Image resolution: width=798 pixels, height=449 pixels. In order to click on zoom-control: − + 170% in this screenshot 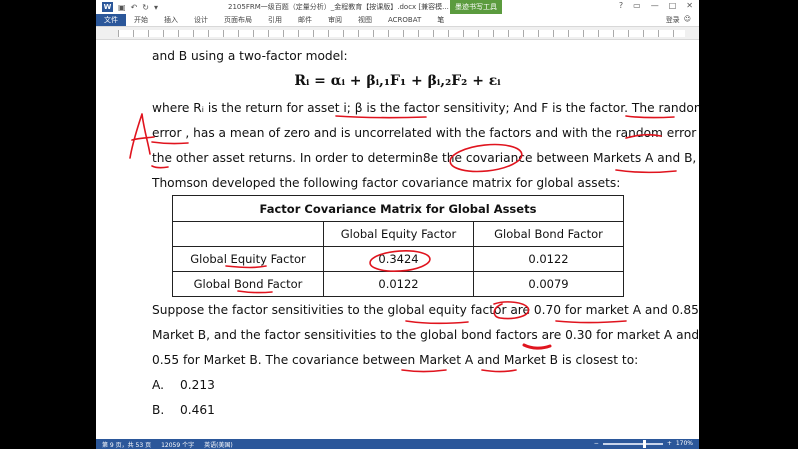, I will do `click(643, 443)`.